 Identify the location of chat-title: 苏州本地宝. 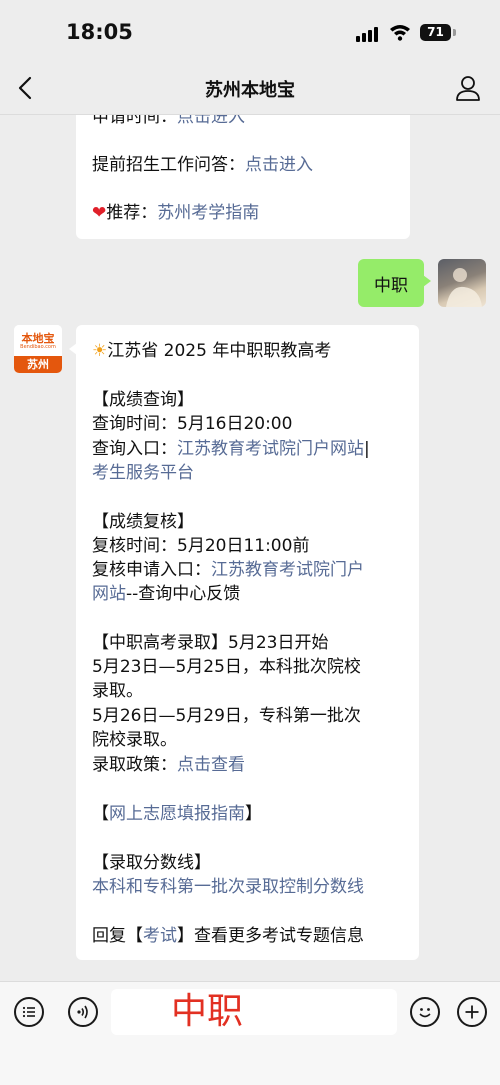
(250, 90).